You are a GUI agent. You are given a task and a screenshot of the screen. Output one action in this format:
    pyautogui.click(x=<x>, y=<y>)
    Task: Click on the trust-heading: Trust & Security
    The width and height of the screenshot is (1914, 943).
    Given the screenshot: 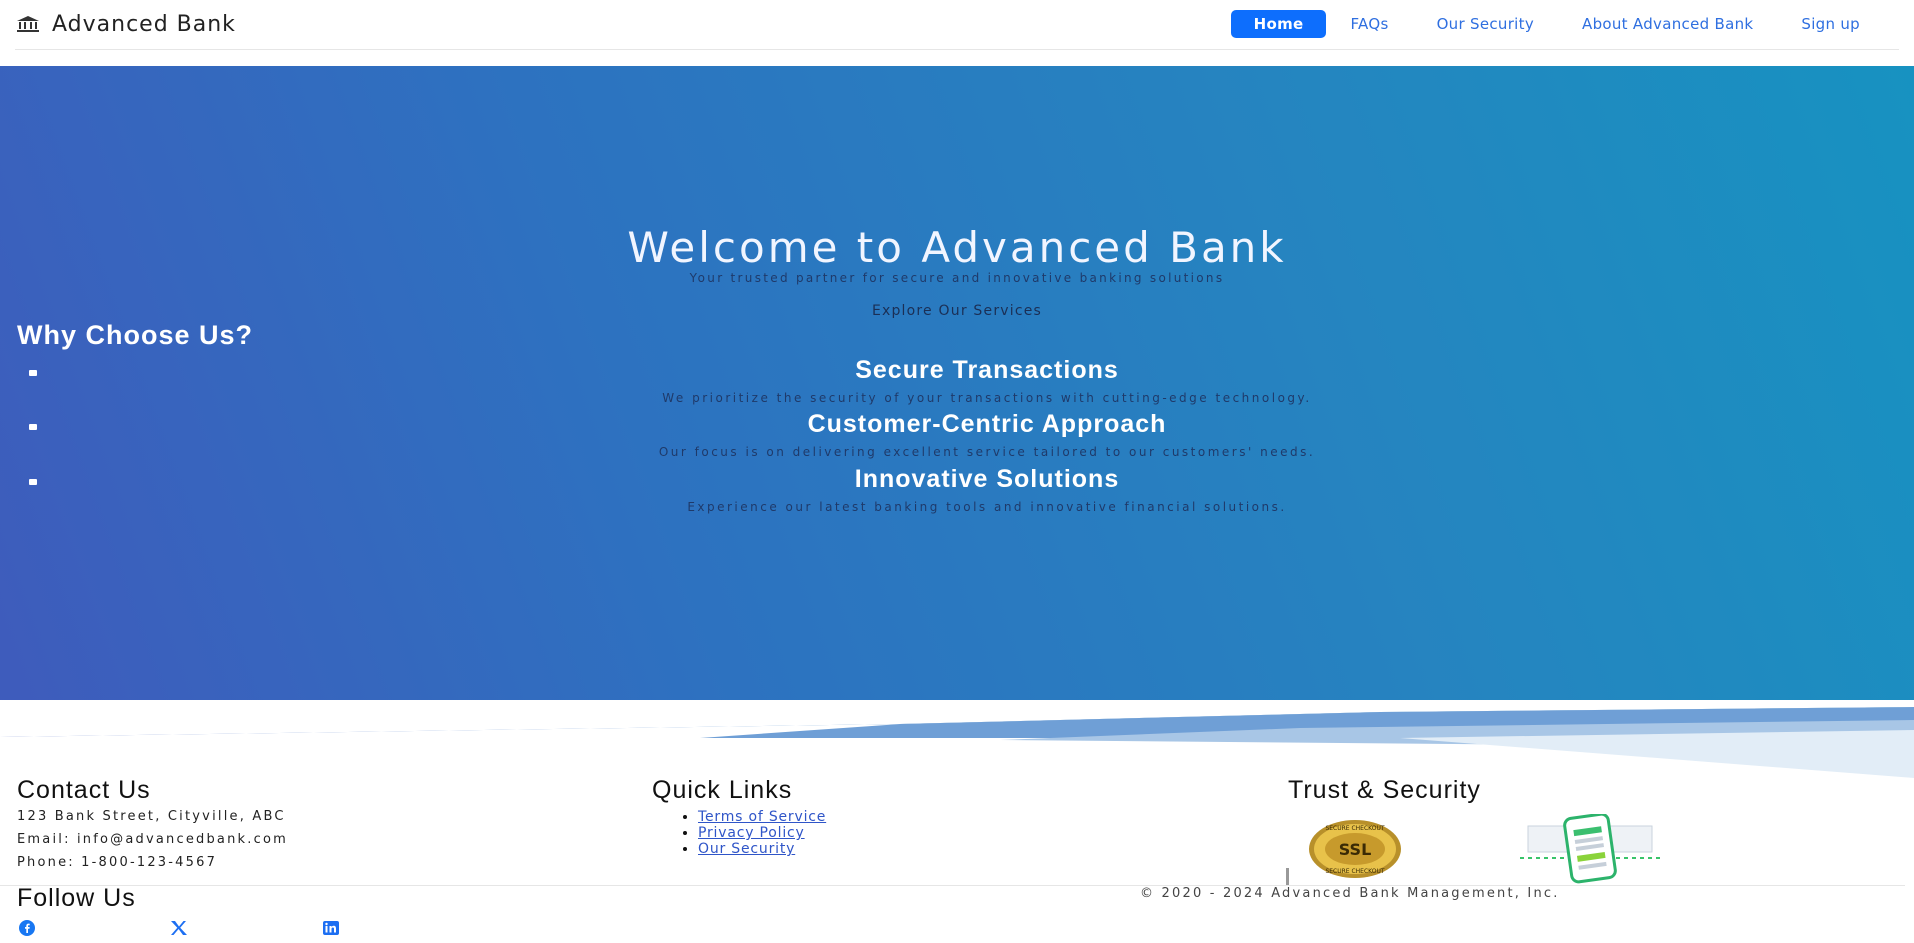 What is the action you would take?
    pyautogui.click(x=1384, y=790)
    